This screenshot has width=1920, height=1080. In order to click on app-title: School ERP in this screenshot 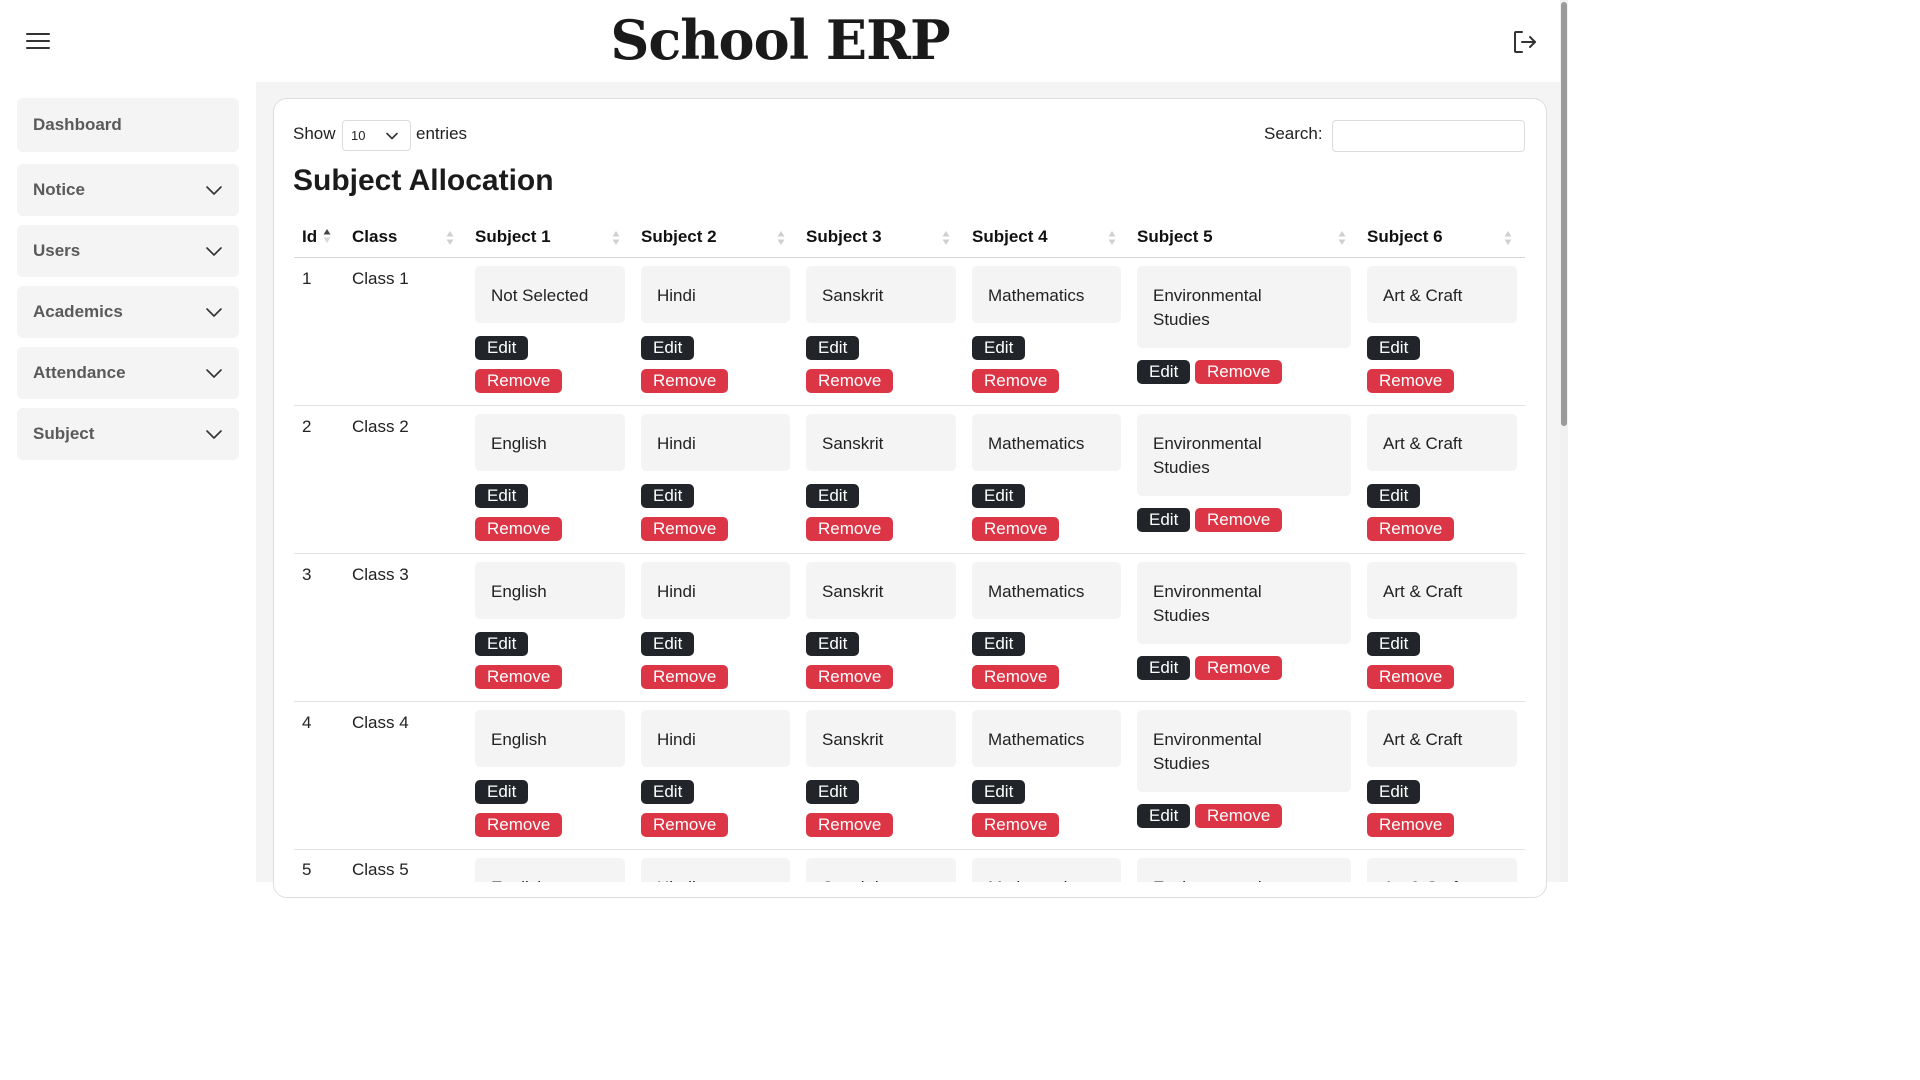, I will do `click(780, 40)`.